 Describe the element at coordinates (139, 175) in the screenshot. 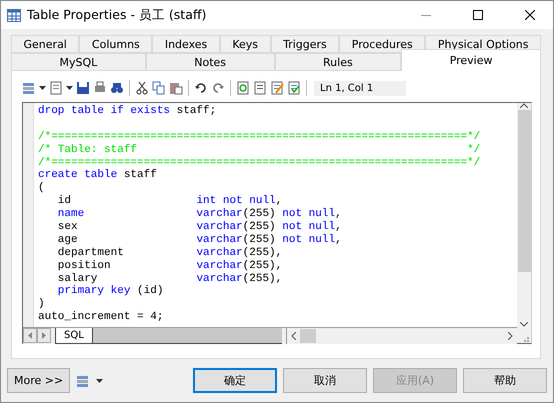

I see `code-text: staff` at that location.